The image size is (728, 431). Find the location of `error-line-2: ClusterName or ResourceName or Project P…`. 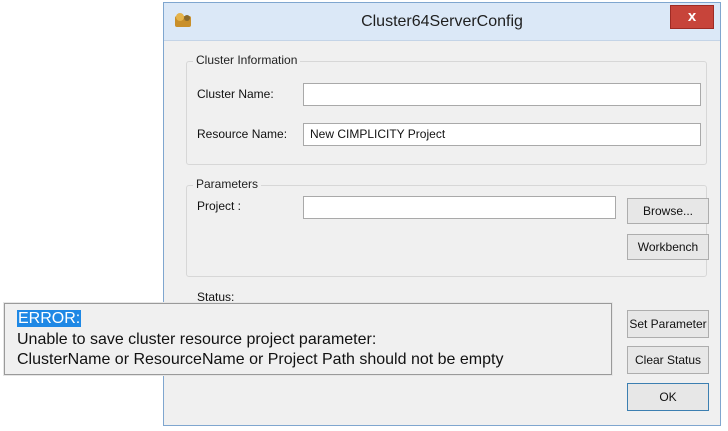

error-line-2: ClusterName or ResourceName or Project P… is located at coordinates (260, 359).